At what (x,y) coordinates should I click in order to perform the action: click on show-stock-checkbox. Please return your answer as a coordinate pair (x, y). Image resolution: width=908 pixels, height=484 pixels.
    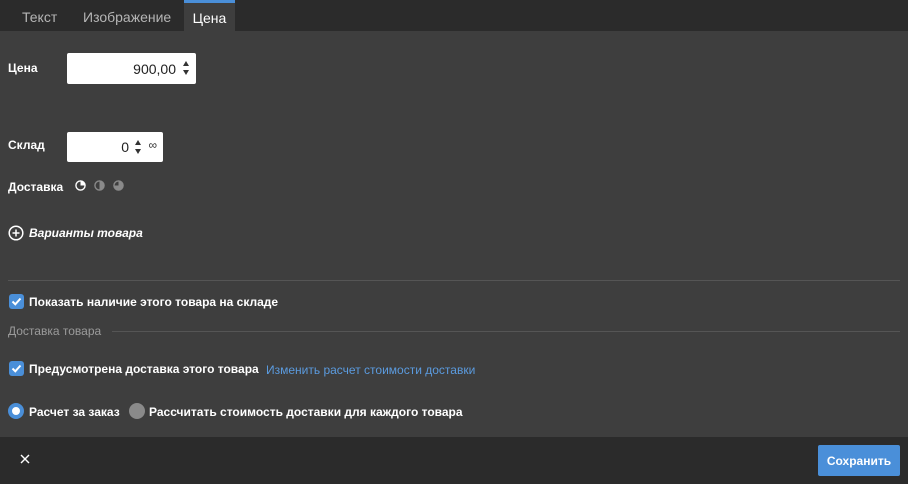
    Looking at the image, I should click on (16, 301).